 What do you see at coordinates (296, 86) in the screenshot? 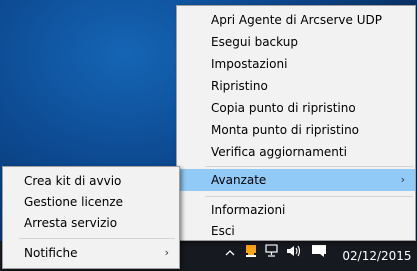
I see `menu-item-restore: Ripristino` at bounding box center [296, 86].